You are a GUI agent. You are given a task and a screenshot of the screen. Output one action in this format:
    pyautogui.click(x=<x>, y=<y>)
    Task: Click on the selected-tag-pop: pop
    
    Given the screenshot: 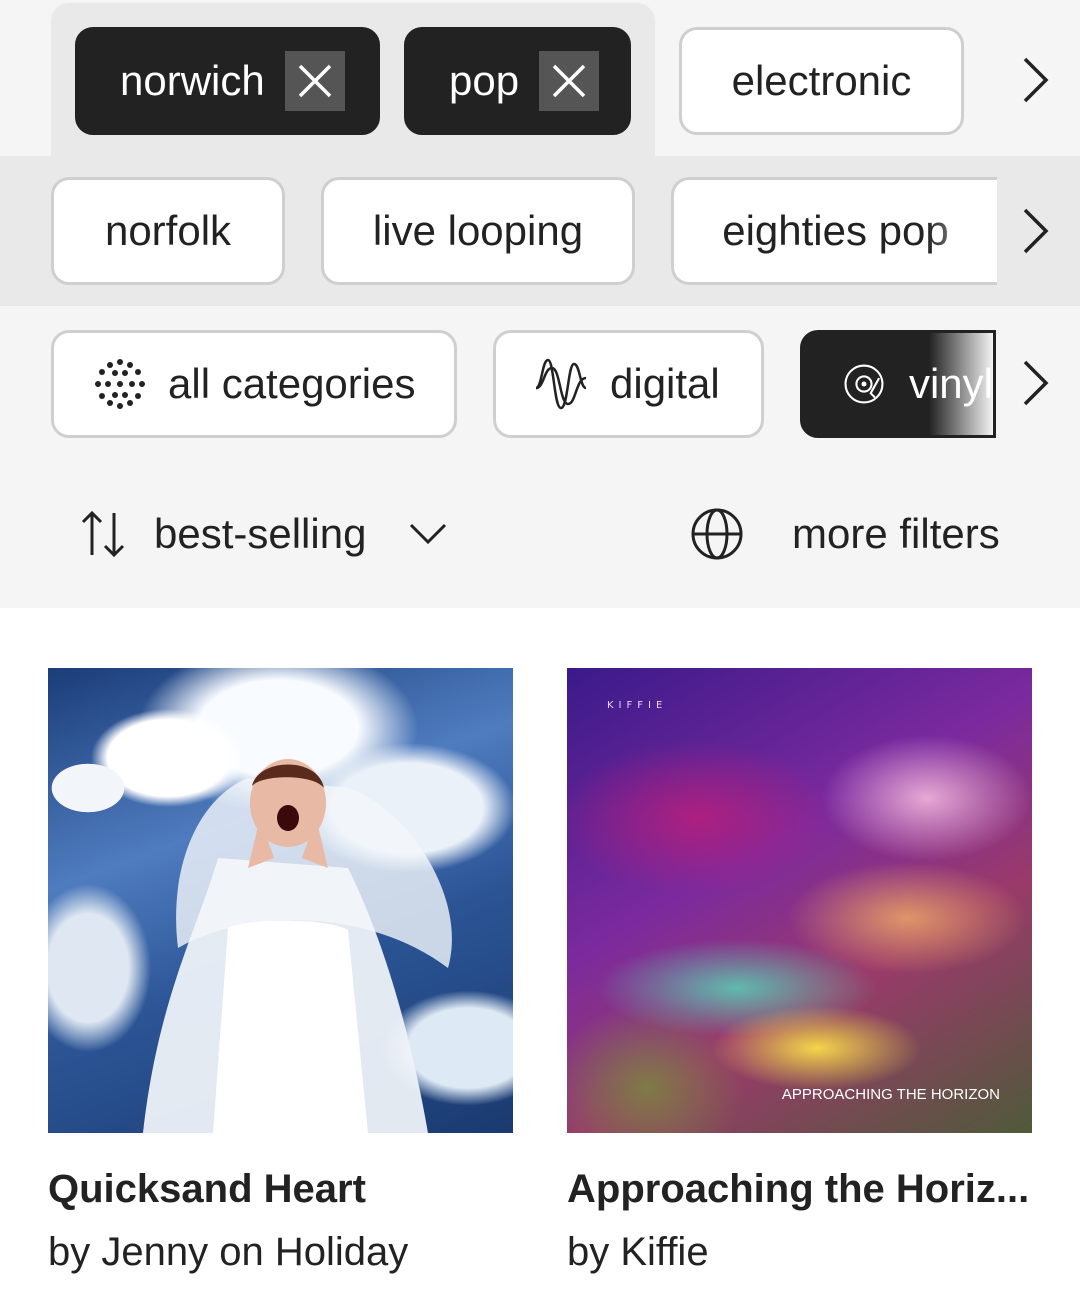 What is the action you would take?
    pyautogui.click(x=517, y=81)
    